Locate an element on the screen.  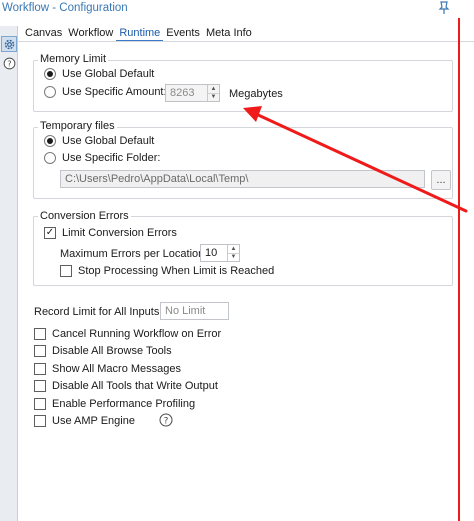
title-bar: Workflow - Configuration is located at coordinates (237, 9).